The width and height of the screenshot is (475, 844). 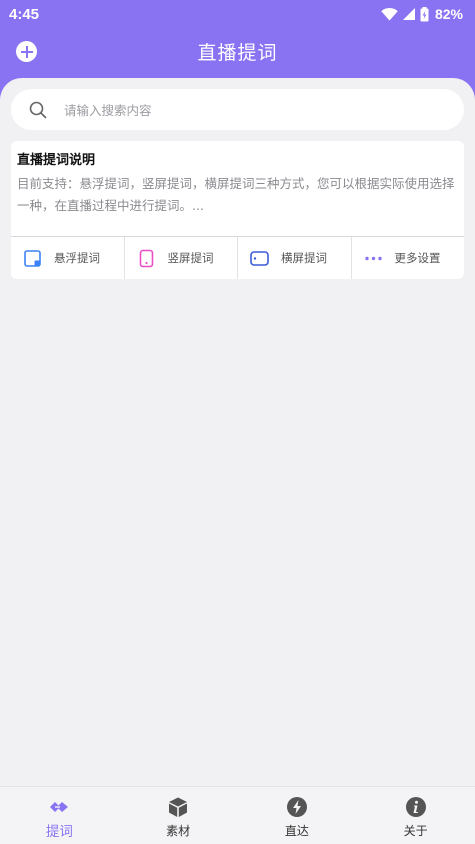 I want to click on status-indicators: 82%, so click(x=422, y=14).